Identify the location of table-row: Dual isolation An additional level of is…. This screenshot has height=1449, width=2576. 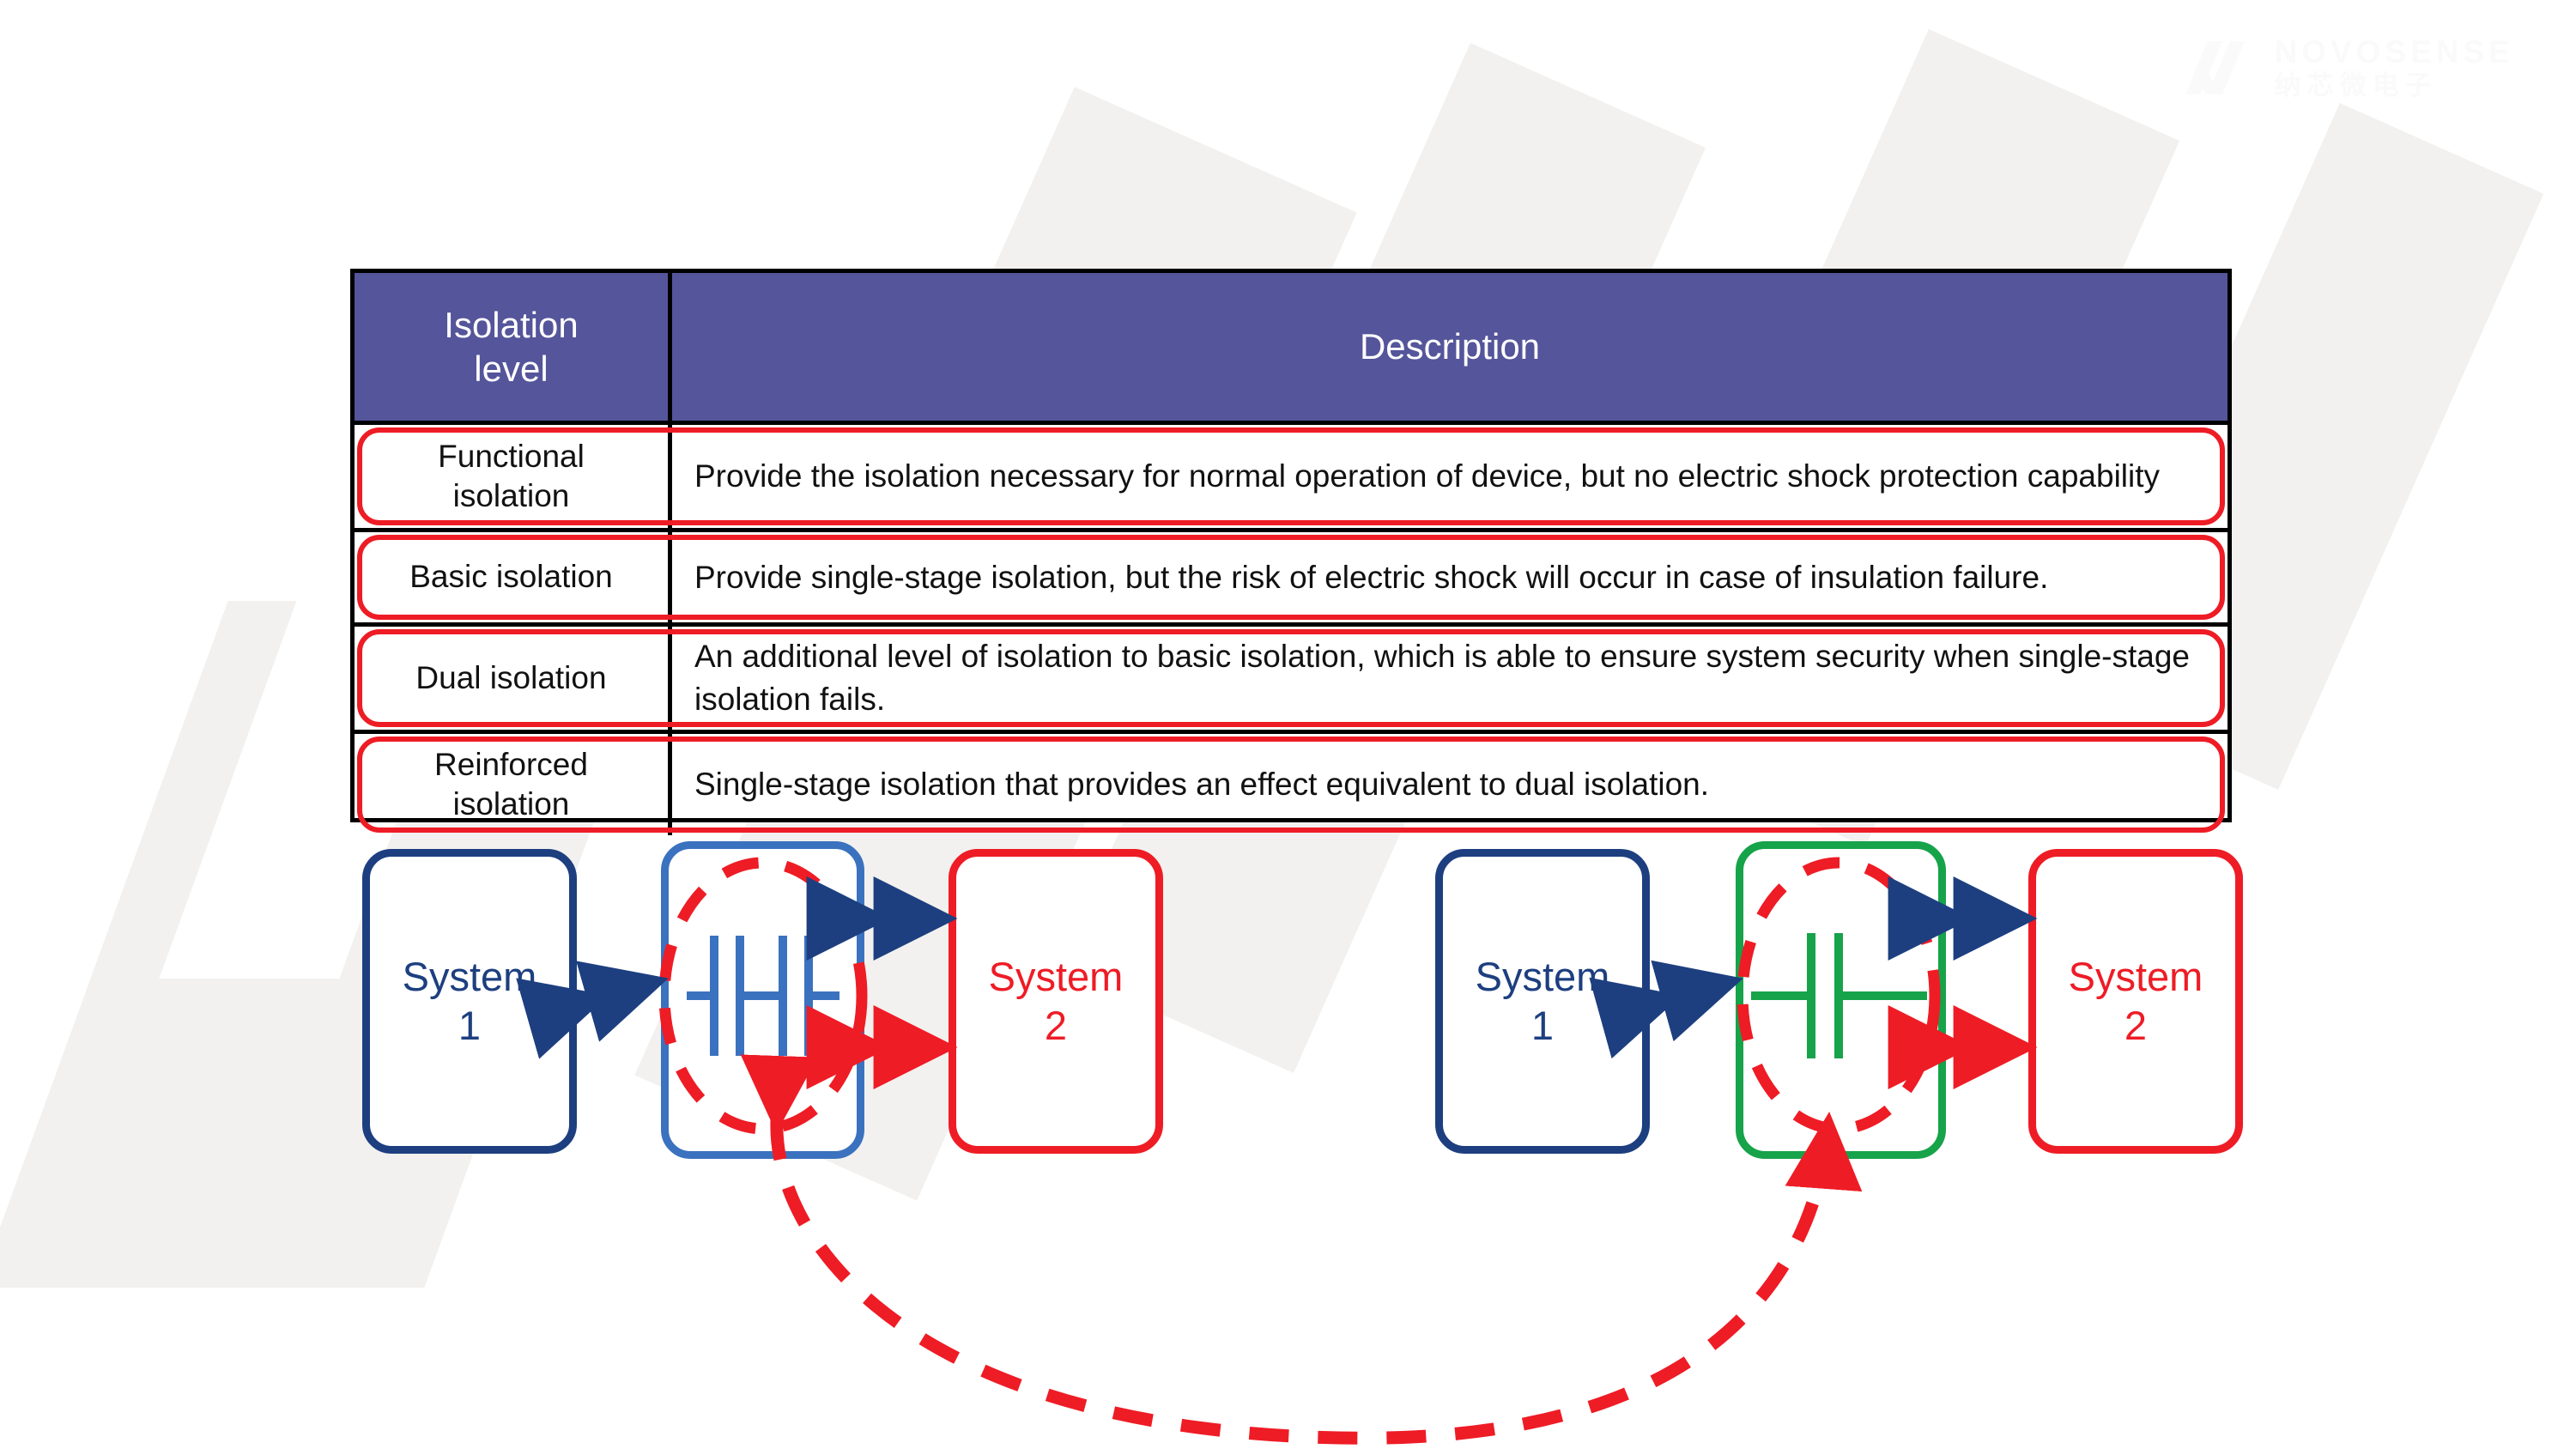
(1291, 676).